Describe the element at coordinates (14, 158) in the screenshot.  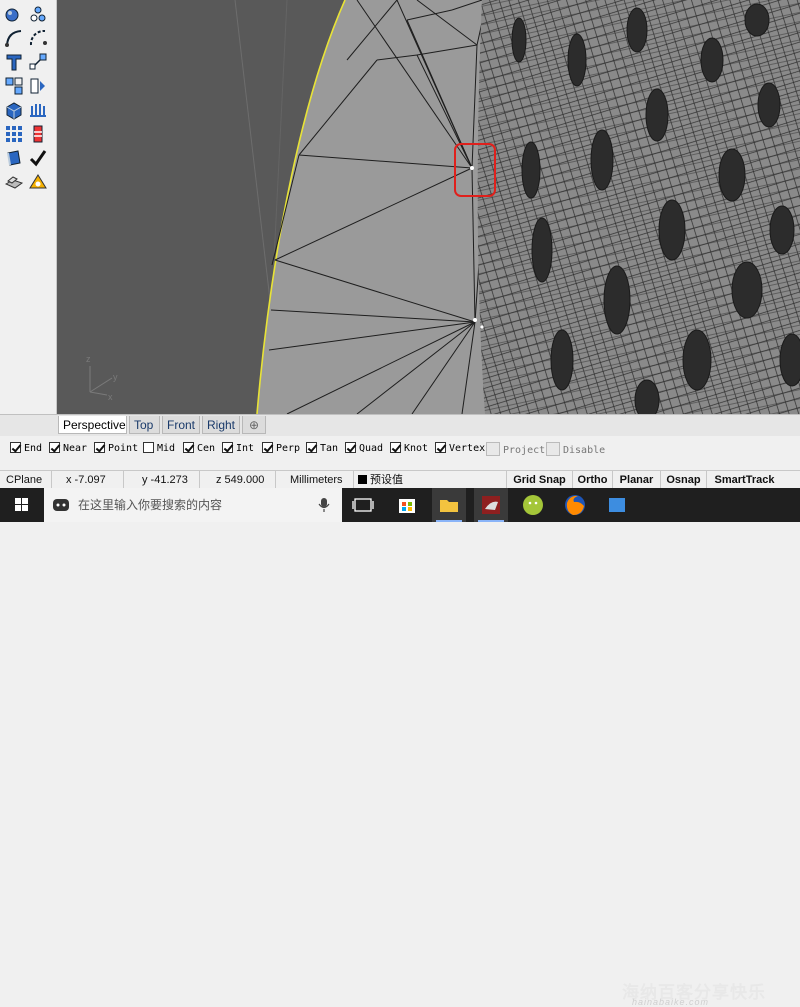
I see `analyze-icon` at that location.